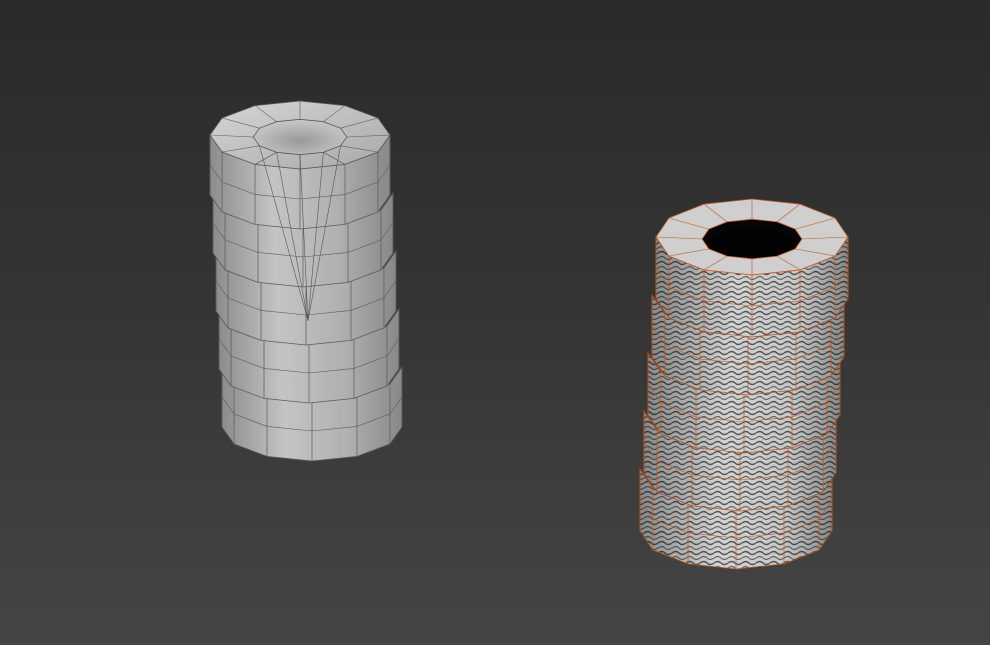 The height and width of the screenshot is (645, 990). Describe the element at coordinates (306, 281) in the screenshot. I see `tire-stack-unselected` at that location.